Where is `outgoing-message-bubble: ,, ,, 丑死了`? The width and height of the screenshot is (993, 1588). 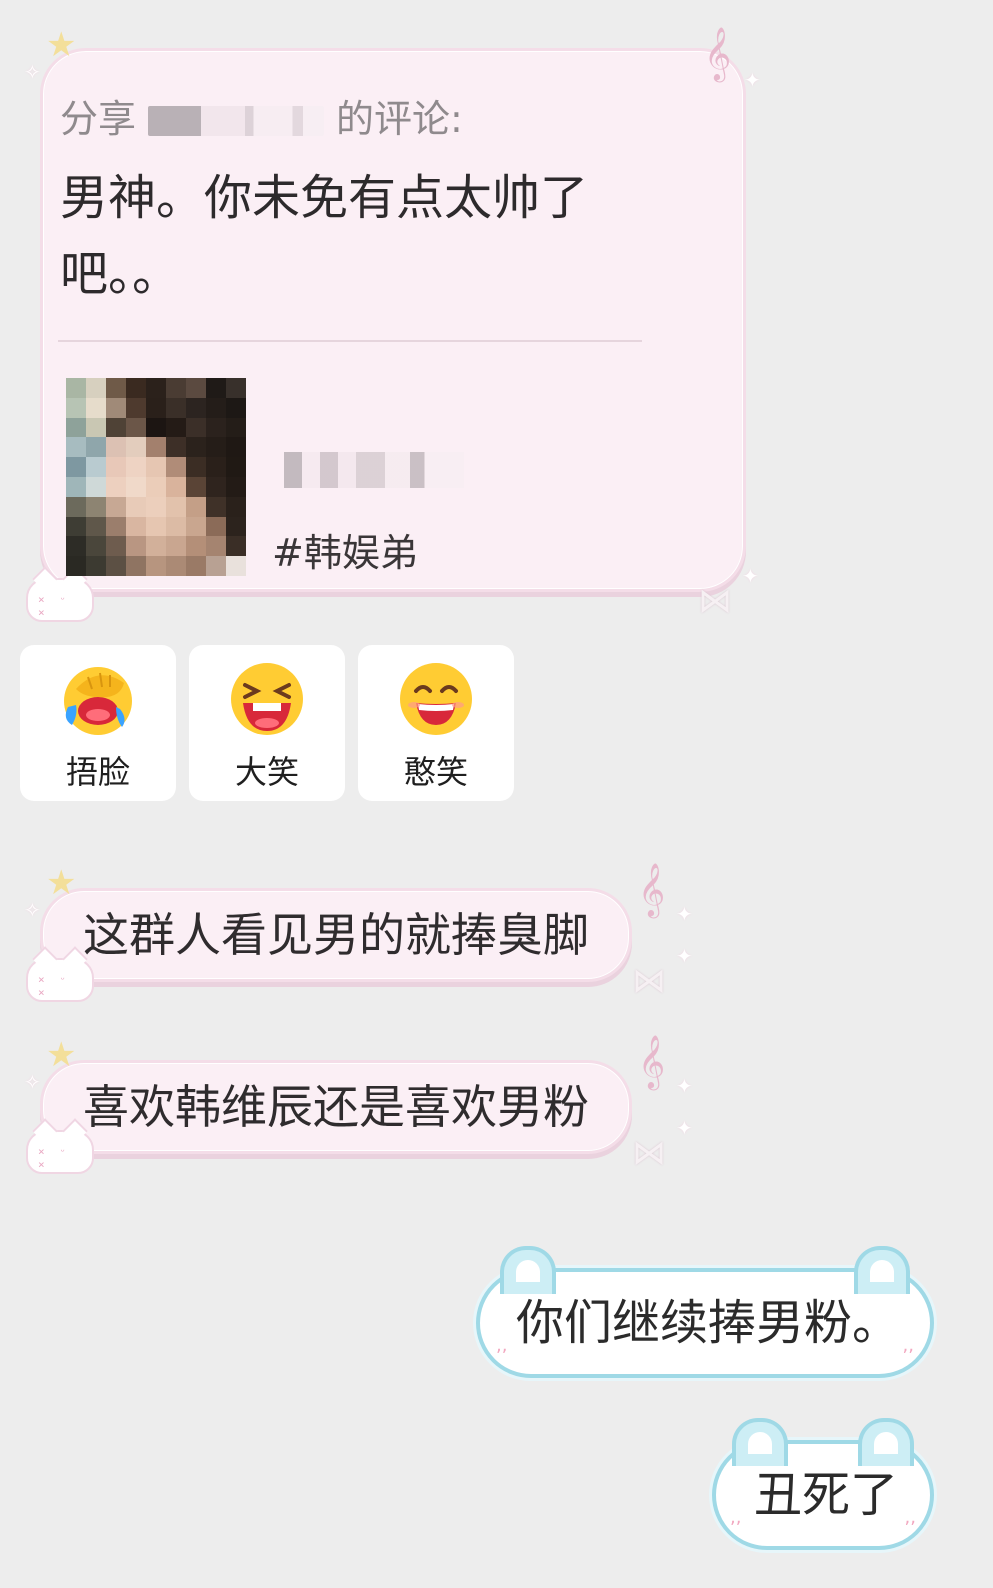
outgoing-message-bubble: ,, ,, 丑死了 is located at coordinates (823, 1484).